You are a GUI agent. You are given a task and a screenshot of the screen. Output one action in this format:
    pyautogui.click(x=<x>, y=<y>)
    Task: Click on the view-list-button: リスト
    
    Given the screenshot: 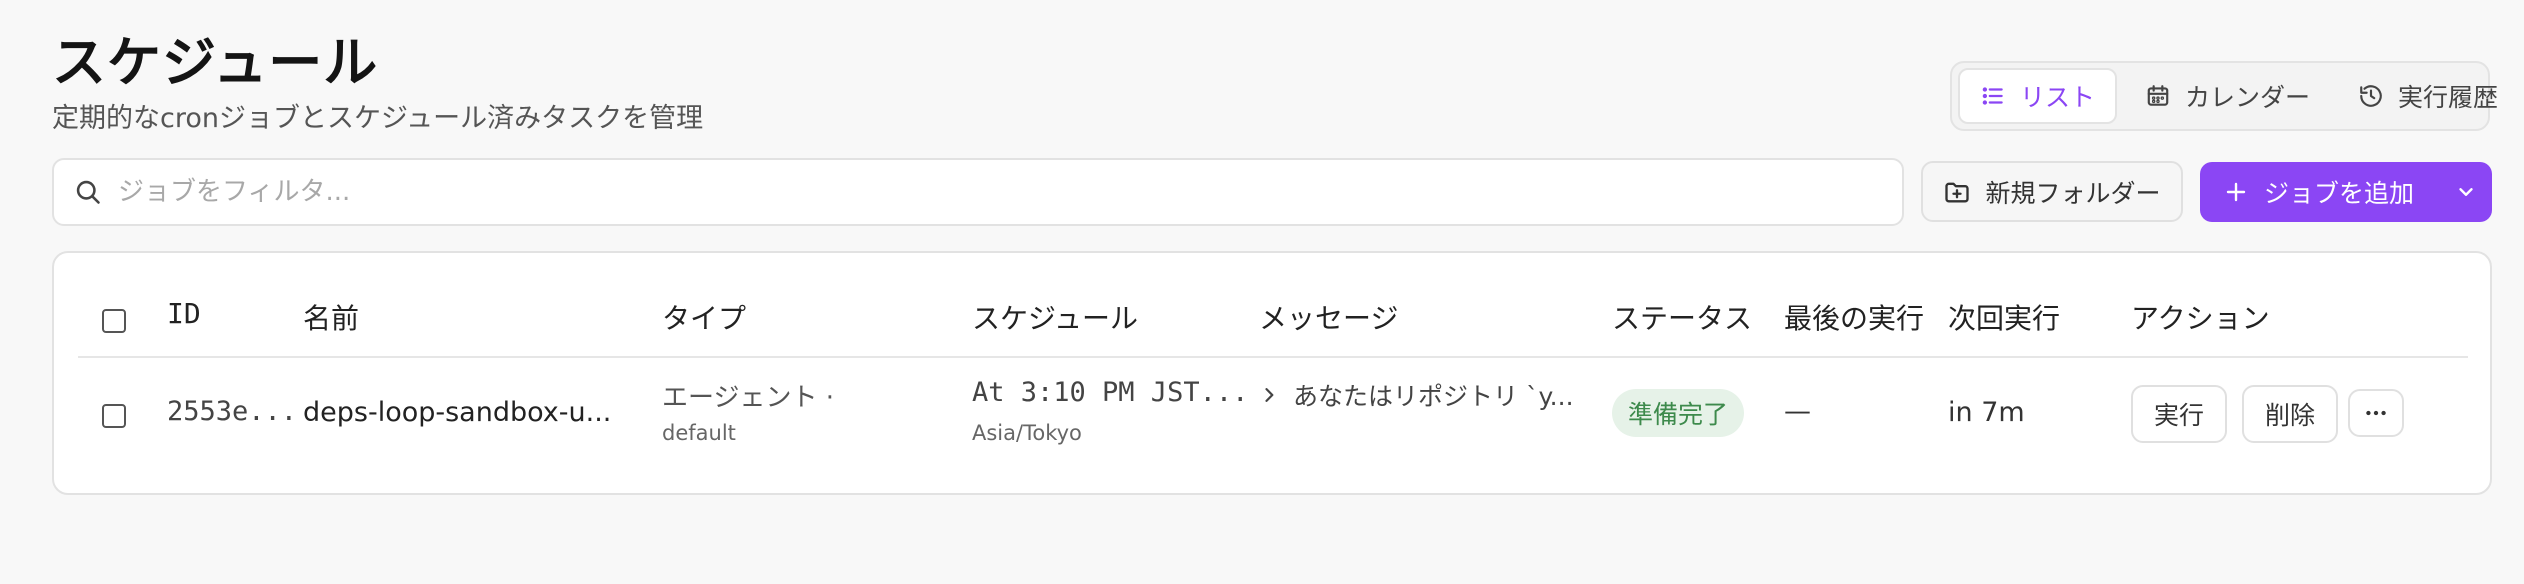 What is the action you would take?
    pyautogui.click(x=2038, y=96)
    